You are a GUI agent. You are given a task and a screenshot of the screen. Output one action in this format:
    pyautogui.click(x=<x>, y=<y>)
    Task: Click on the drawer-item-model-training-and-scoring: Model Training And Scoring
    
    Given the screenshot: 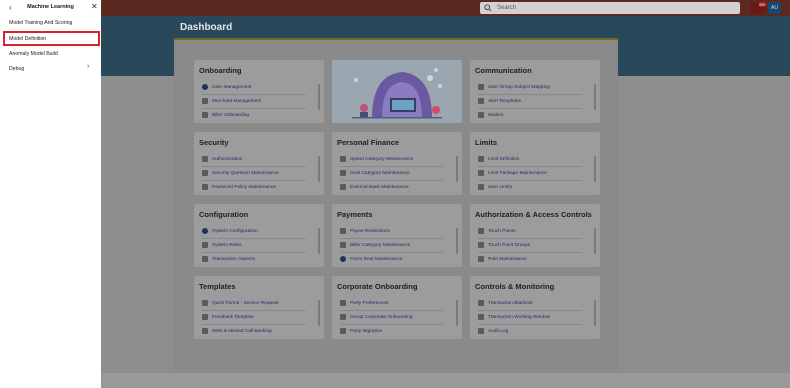 What is the action you would take?
    pyautogui.click(x=40, y=23)
    